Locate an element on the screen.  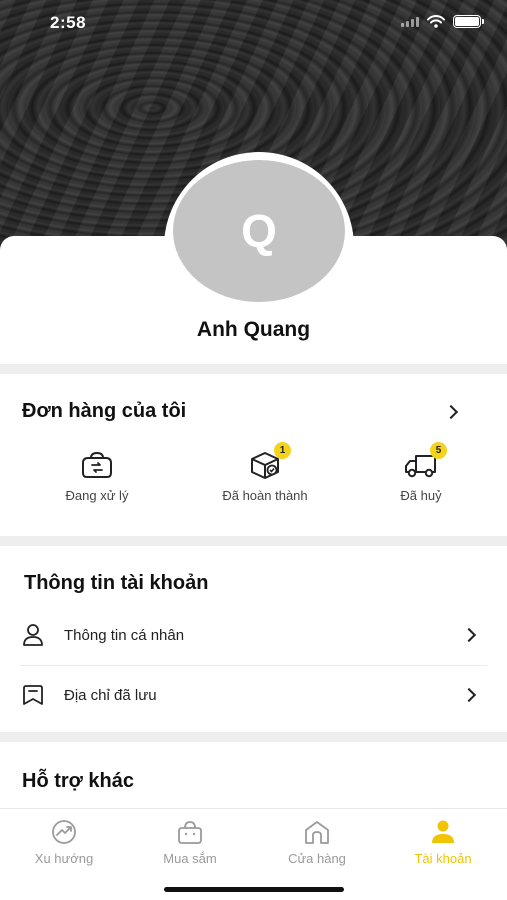
saved-address-label: Địa chỉ đã lưu is located at coordinates (110, 695).